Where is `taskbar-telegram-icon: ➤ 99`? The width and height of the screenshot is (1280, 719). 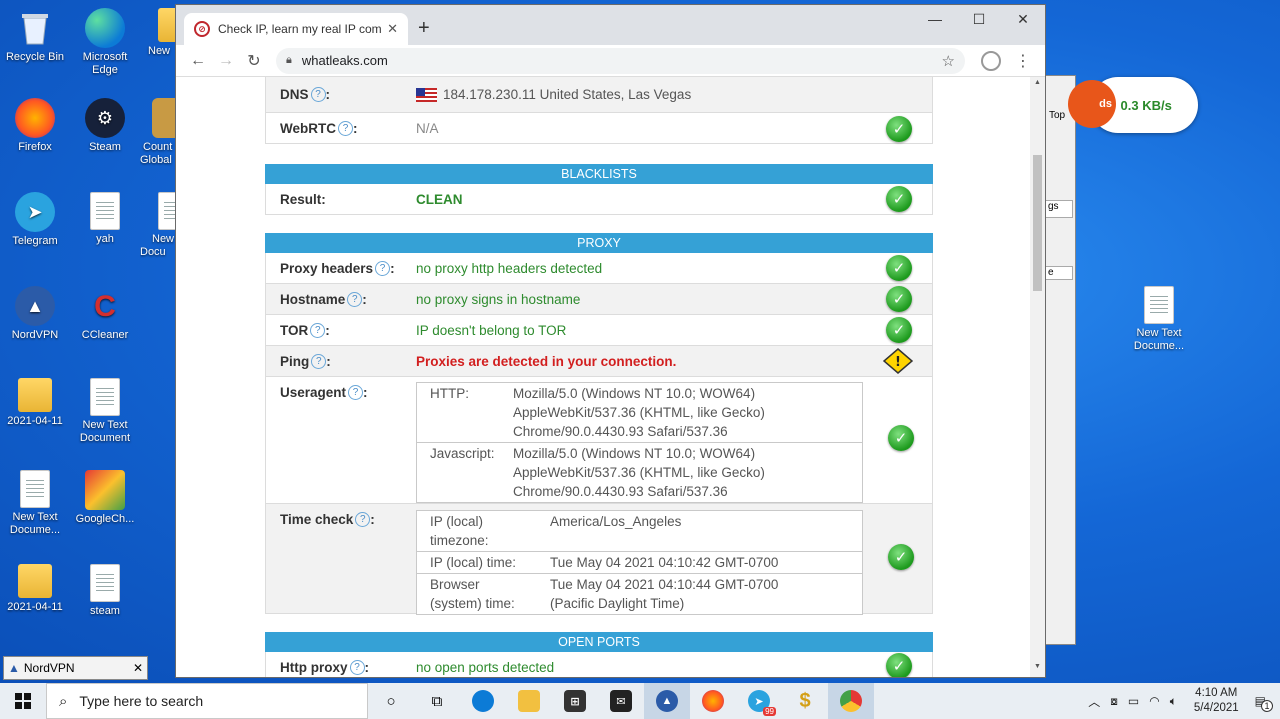
taskbar-telegram-icon: ➤ 99 is located at coordinates (759, 701).